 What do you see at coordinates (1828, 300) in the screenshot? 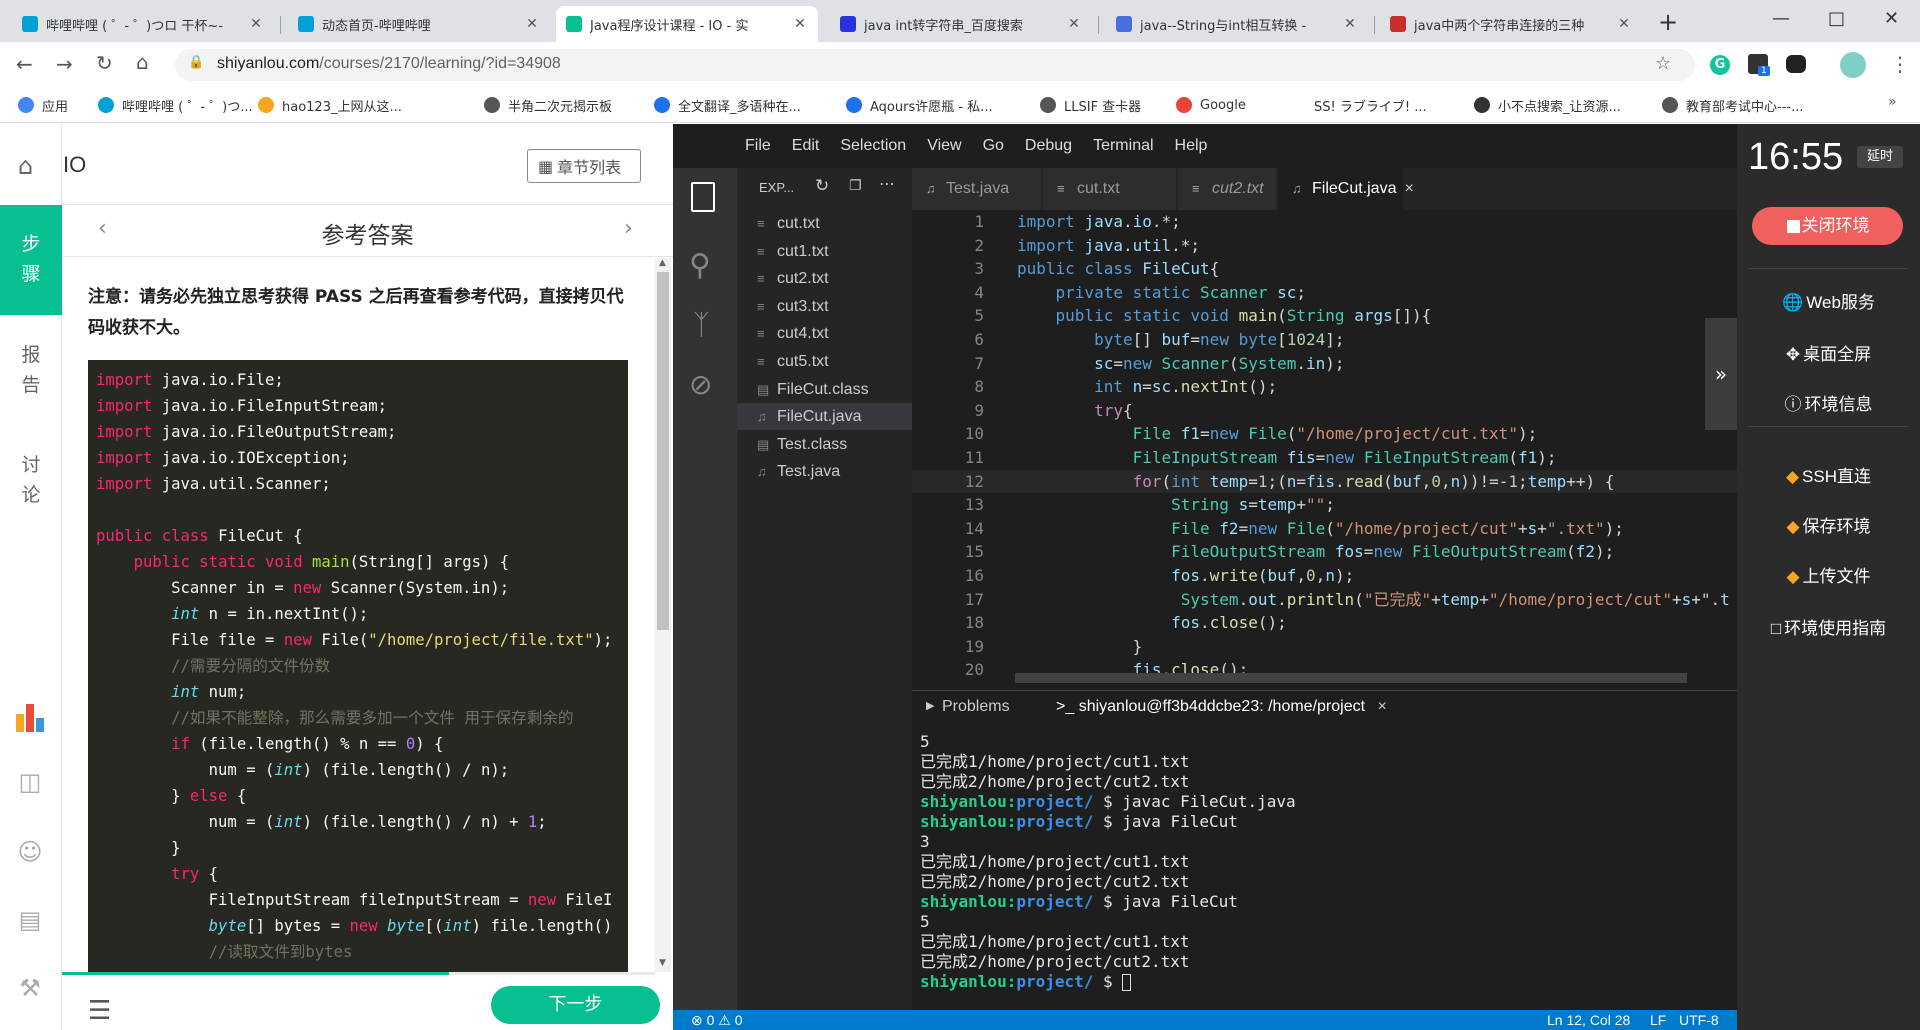
I see `env-menu-item: 🌐 Web服务` at bounding box center [1828, 300].